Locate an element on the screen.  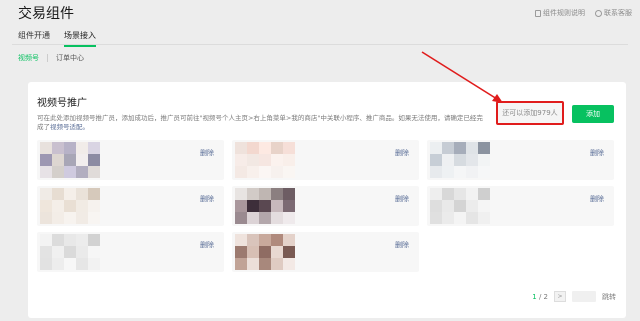
support-link: 联系客服 is located at coordinates (613, 13).